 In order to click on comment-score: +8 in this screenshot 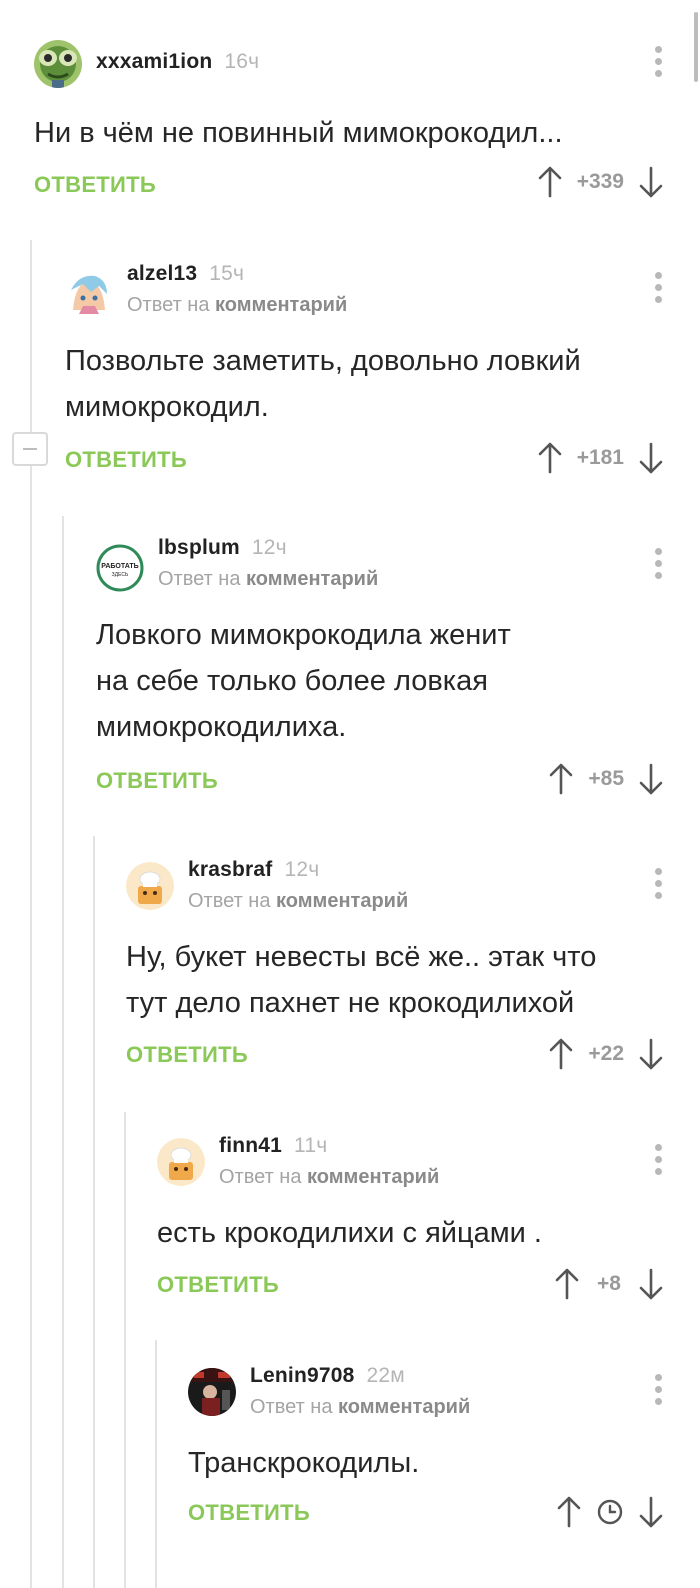, I will do `click(609, 1283)`.